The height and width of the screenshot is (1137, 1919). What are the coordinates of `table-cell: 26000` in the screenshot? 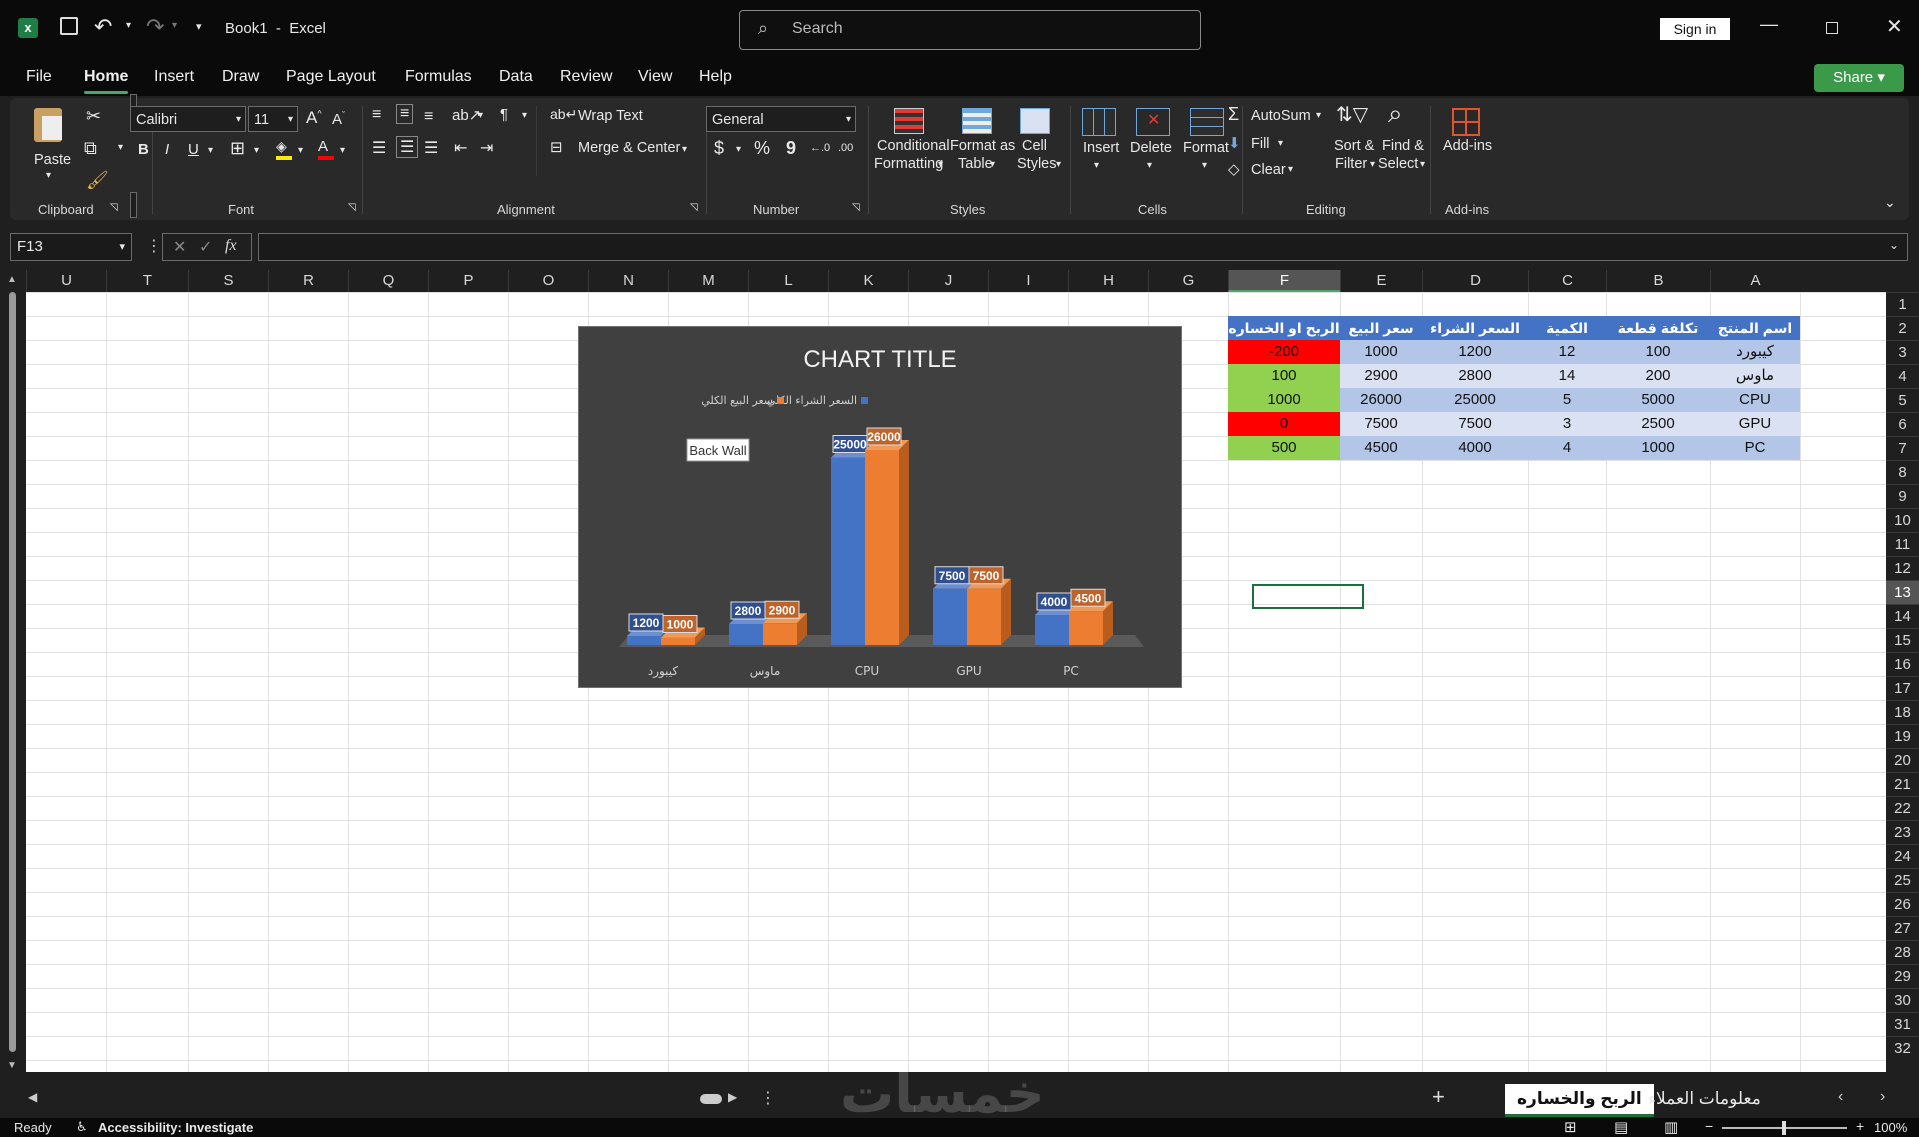 It's located at (1381, 400).